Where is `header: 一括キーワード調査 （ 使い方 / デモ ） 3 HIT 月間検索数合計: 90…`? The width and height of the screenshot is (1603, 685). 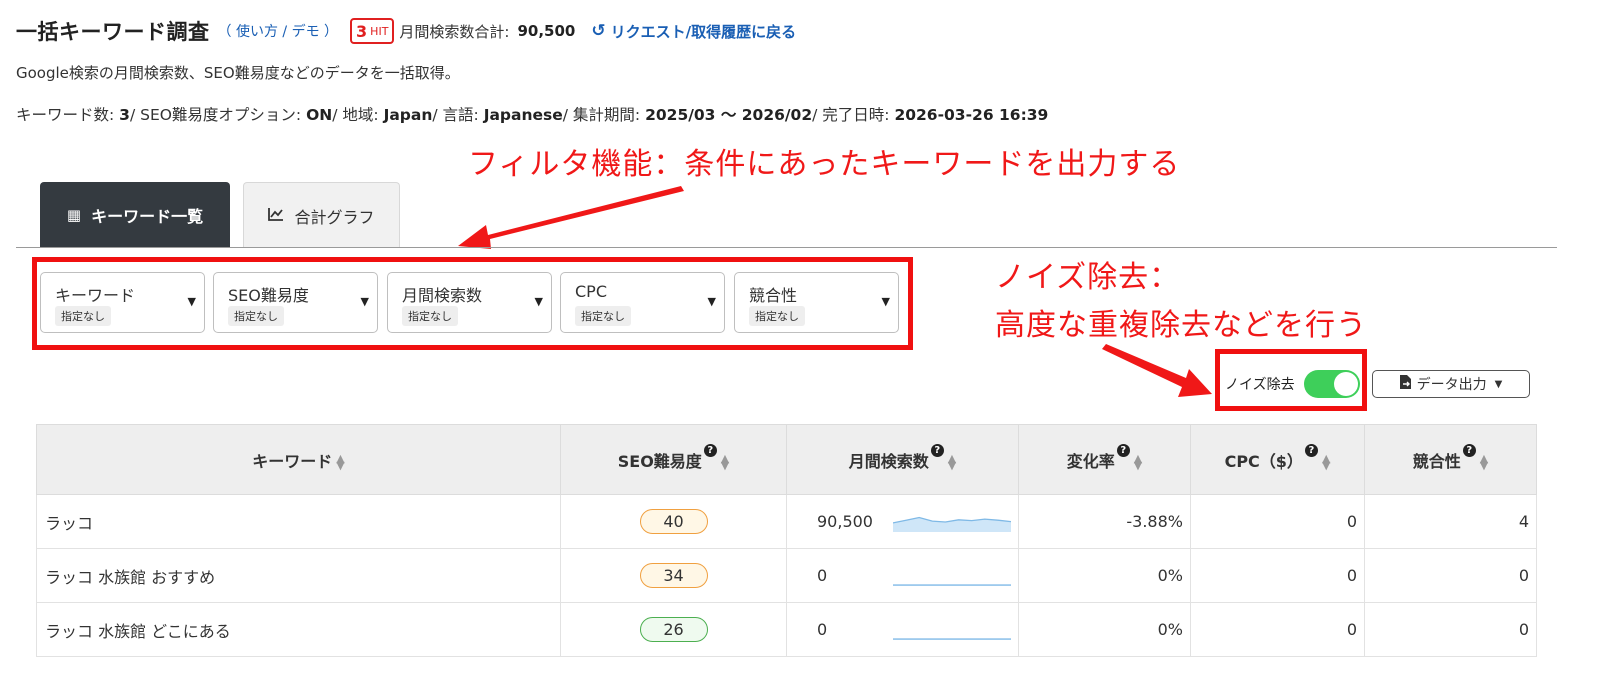
header: 一括キーワード調査 （ 使い方 / デモ ） 3 HIT 月間検索数合計: 90… is located at coordinates (406, 31).